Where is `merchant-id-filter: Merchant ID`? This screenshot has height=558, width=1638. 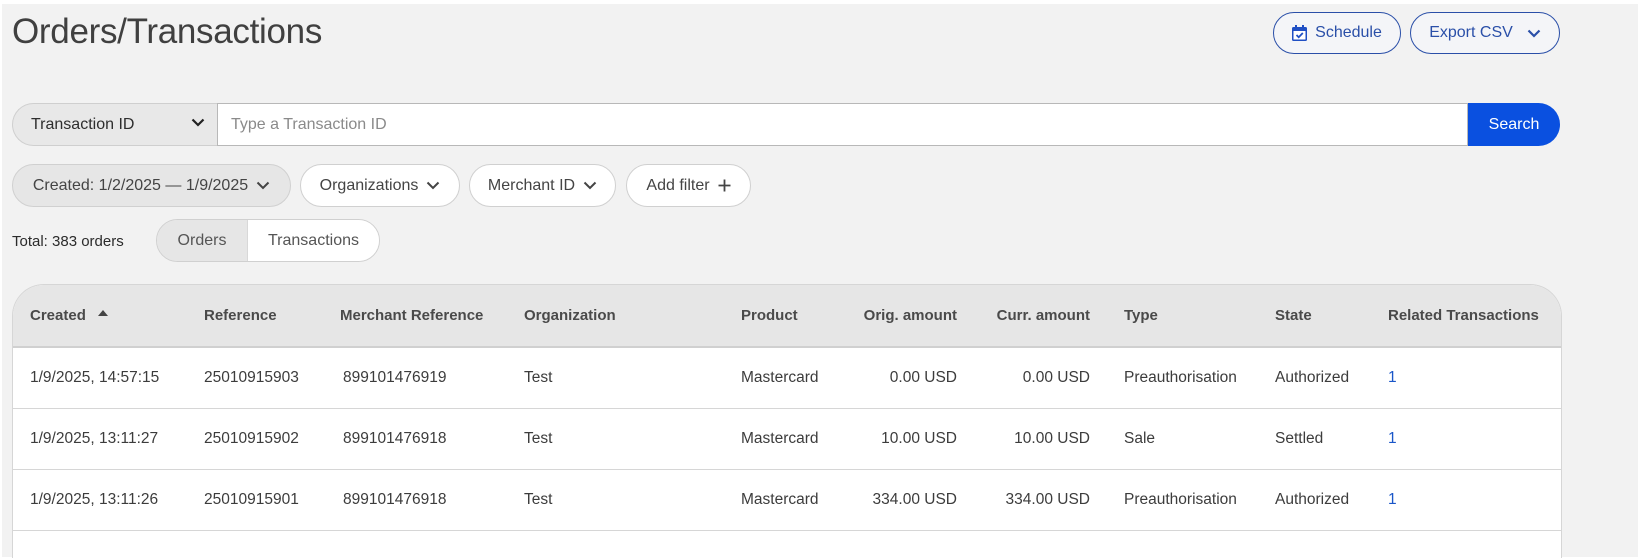 merchant-id-filter: Merchant ID is located at coordinates (542, 185).